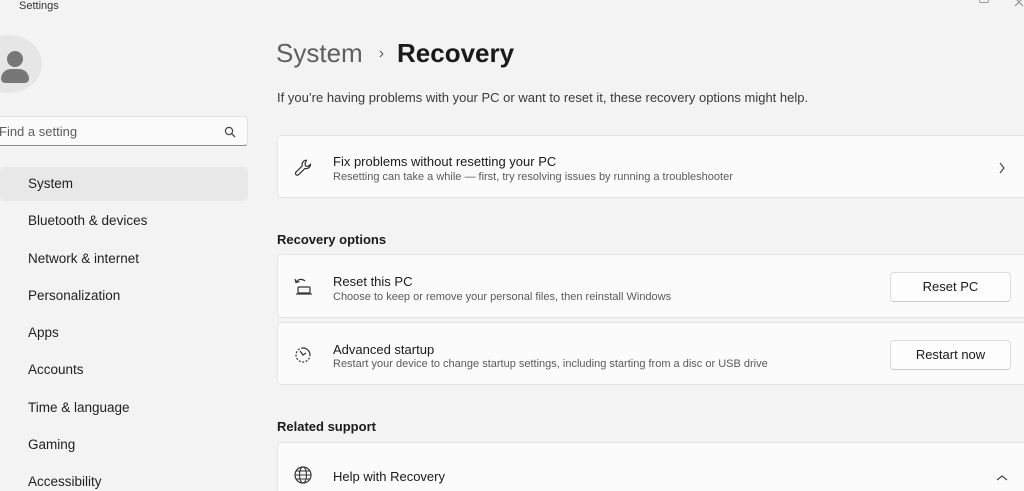 This screenshot has height=491, width=1024. What do you see at coordinates (984, 1) in the screenshot?
I see `maximize-icon` at bounding box center [984, 1].